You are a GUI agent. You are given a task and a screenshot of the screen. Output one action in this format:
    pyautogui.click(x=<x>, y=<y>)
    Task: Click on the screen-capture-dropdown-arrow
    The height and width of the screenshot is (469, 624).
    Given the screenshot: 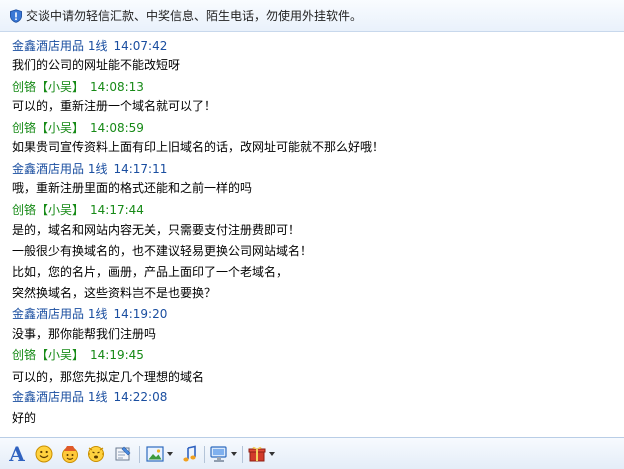 What is the action you would take?
    pyautogui.click(x=234, y=454)
    